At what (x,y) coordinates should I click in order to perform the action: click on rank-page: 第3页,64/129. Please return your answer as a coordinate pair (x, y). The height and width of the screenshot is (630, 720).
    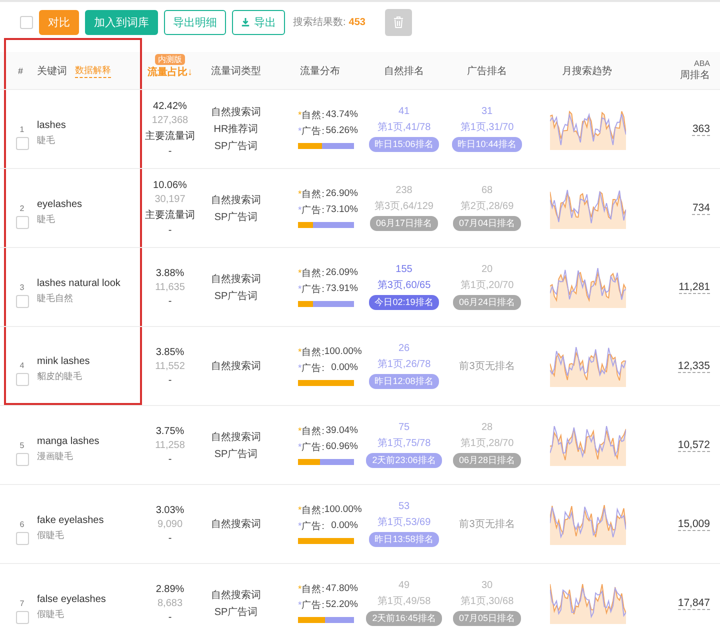
    Looking at the image, I should click on (404, 206).